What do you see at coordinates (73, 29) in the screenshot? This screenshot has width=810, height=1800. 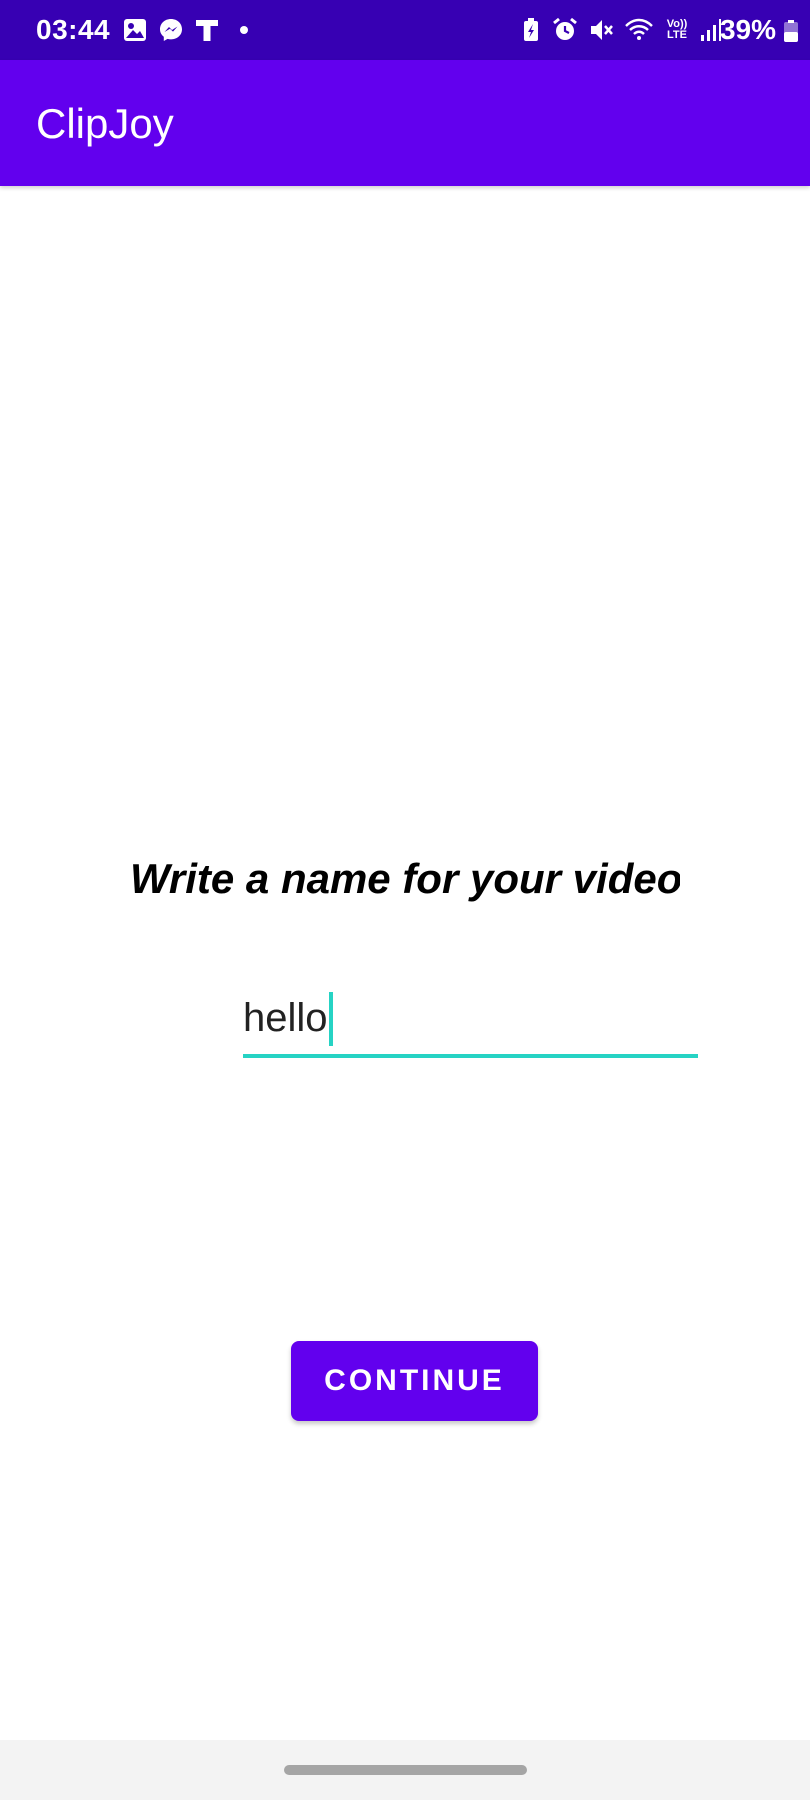 I see `status-time: 03:44` at bounding box center [73, 29].